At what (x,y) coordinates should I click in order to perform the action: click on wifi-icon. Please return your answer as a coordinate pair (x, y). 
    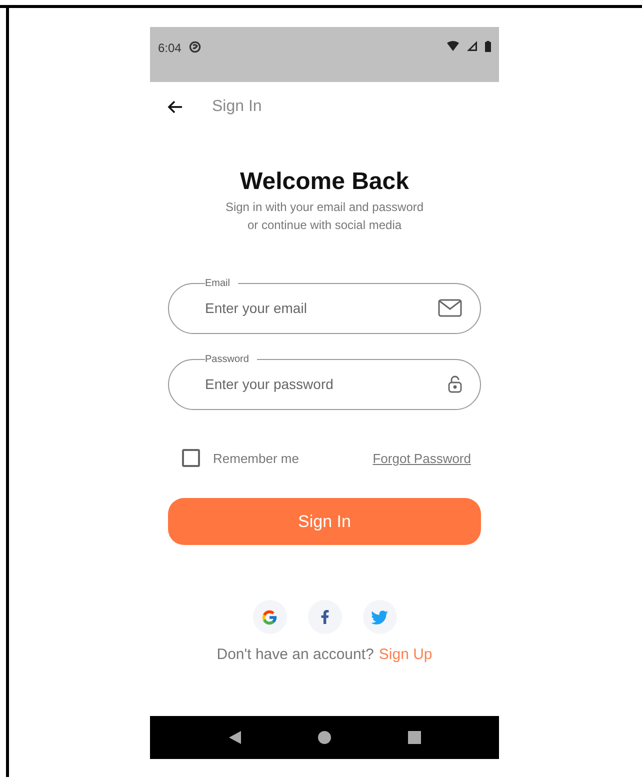
    Looking at the image, I should click on (453, 46).